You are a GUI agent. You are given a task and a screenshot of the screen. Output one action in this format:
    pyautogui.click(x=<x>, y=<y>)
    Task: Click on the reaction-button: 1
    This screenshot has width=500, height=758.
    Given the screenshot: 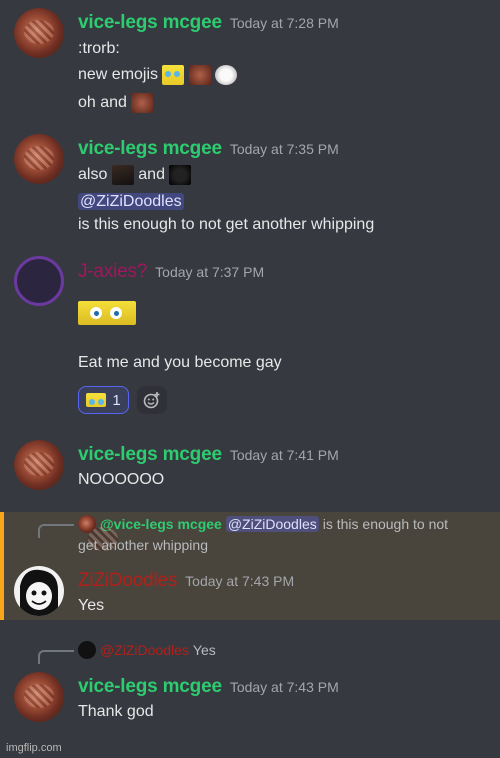 What is the action you would take?
    pyautogui.click(x=103, y=400)
    